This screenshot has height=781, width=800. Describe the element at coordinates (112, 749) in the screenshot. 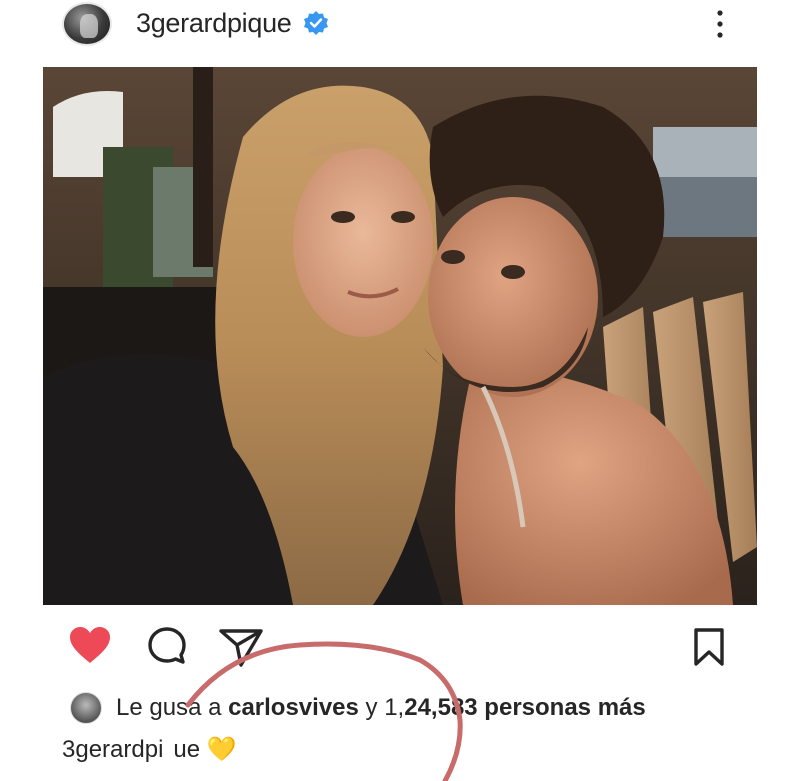

I see `caption-username-start: 3gerardpi` at that location.